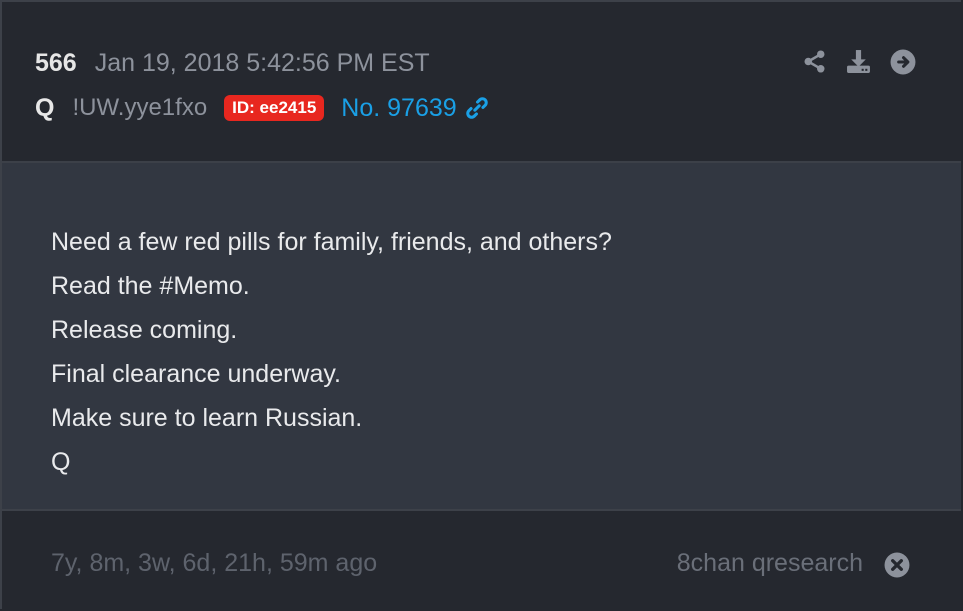 The image size is (963, 611). I want to click on message-line: Make sure to learn Russian., so click(207, 418).